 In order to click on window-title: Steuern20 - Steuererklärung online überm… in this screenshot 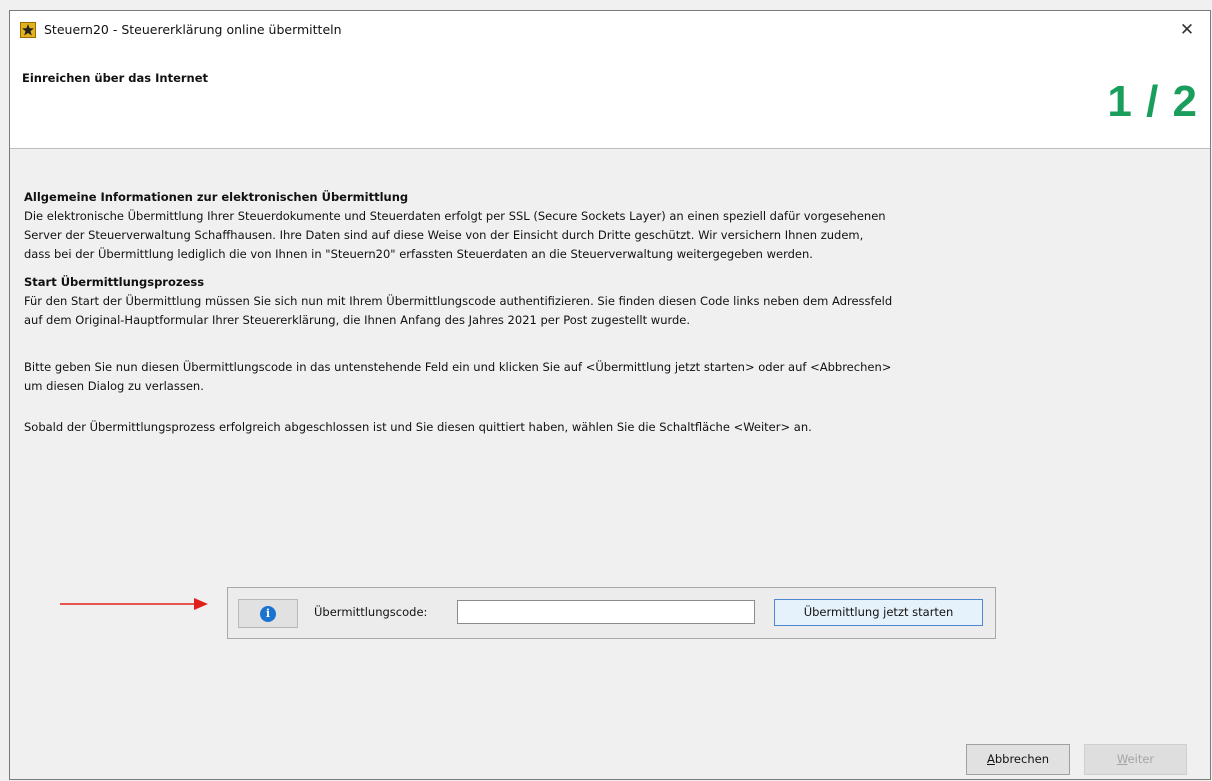, I will do `click(193, 29)`.